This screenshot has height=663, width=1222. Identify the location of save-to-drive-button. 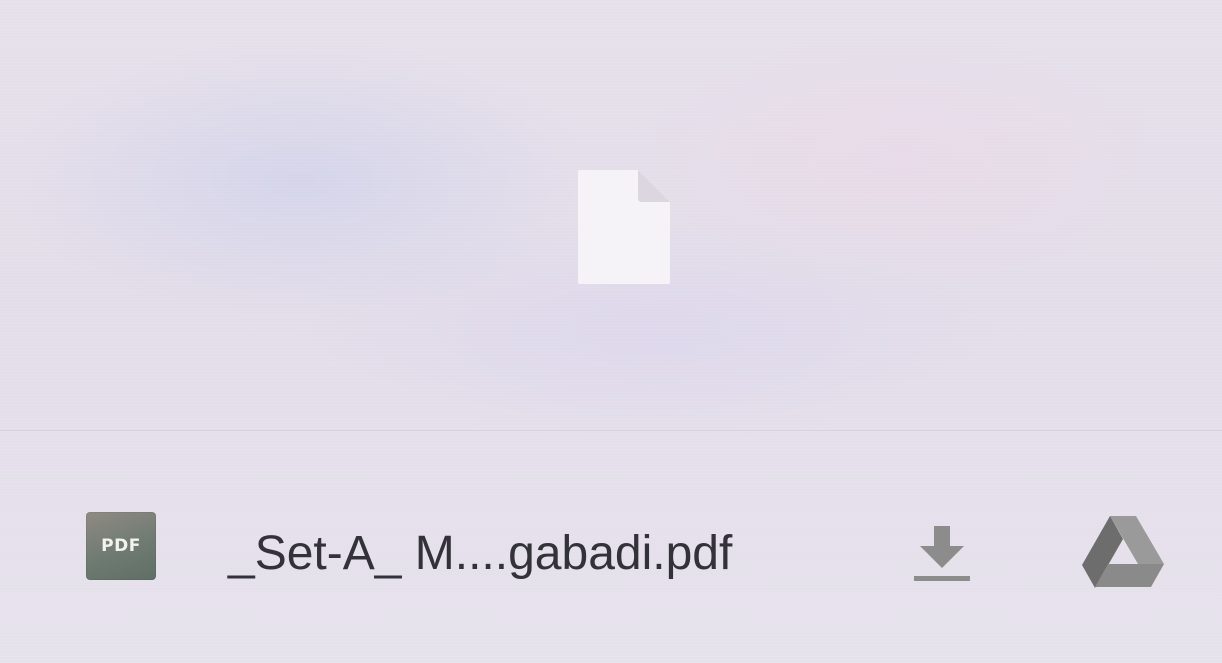
(1123, 550).